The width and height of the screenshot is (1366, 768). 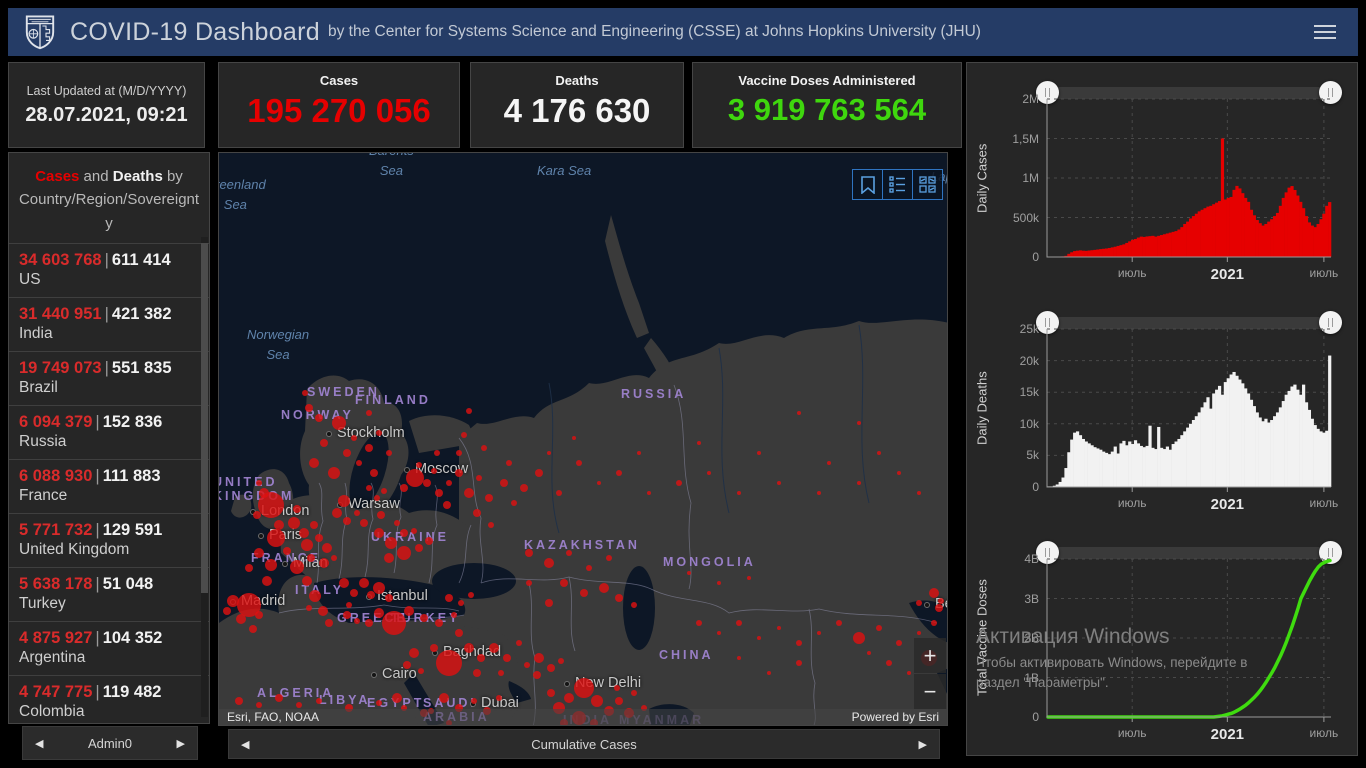 I want to click on time-range-slider, so click(x=1189, y=93).